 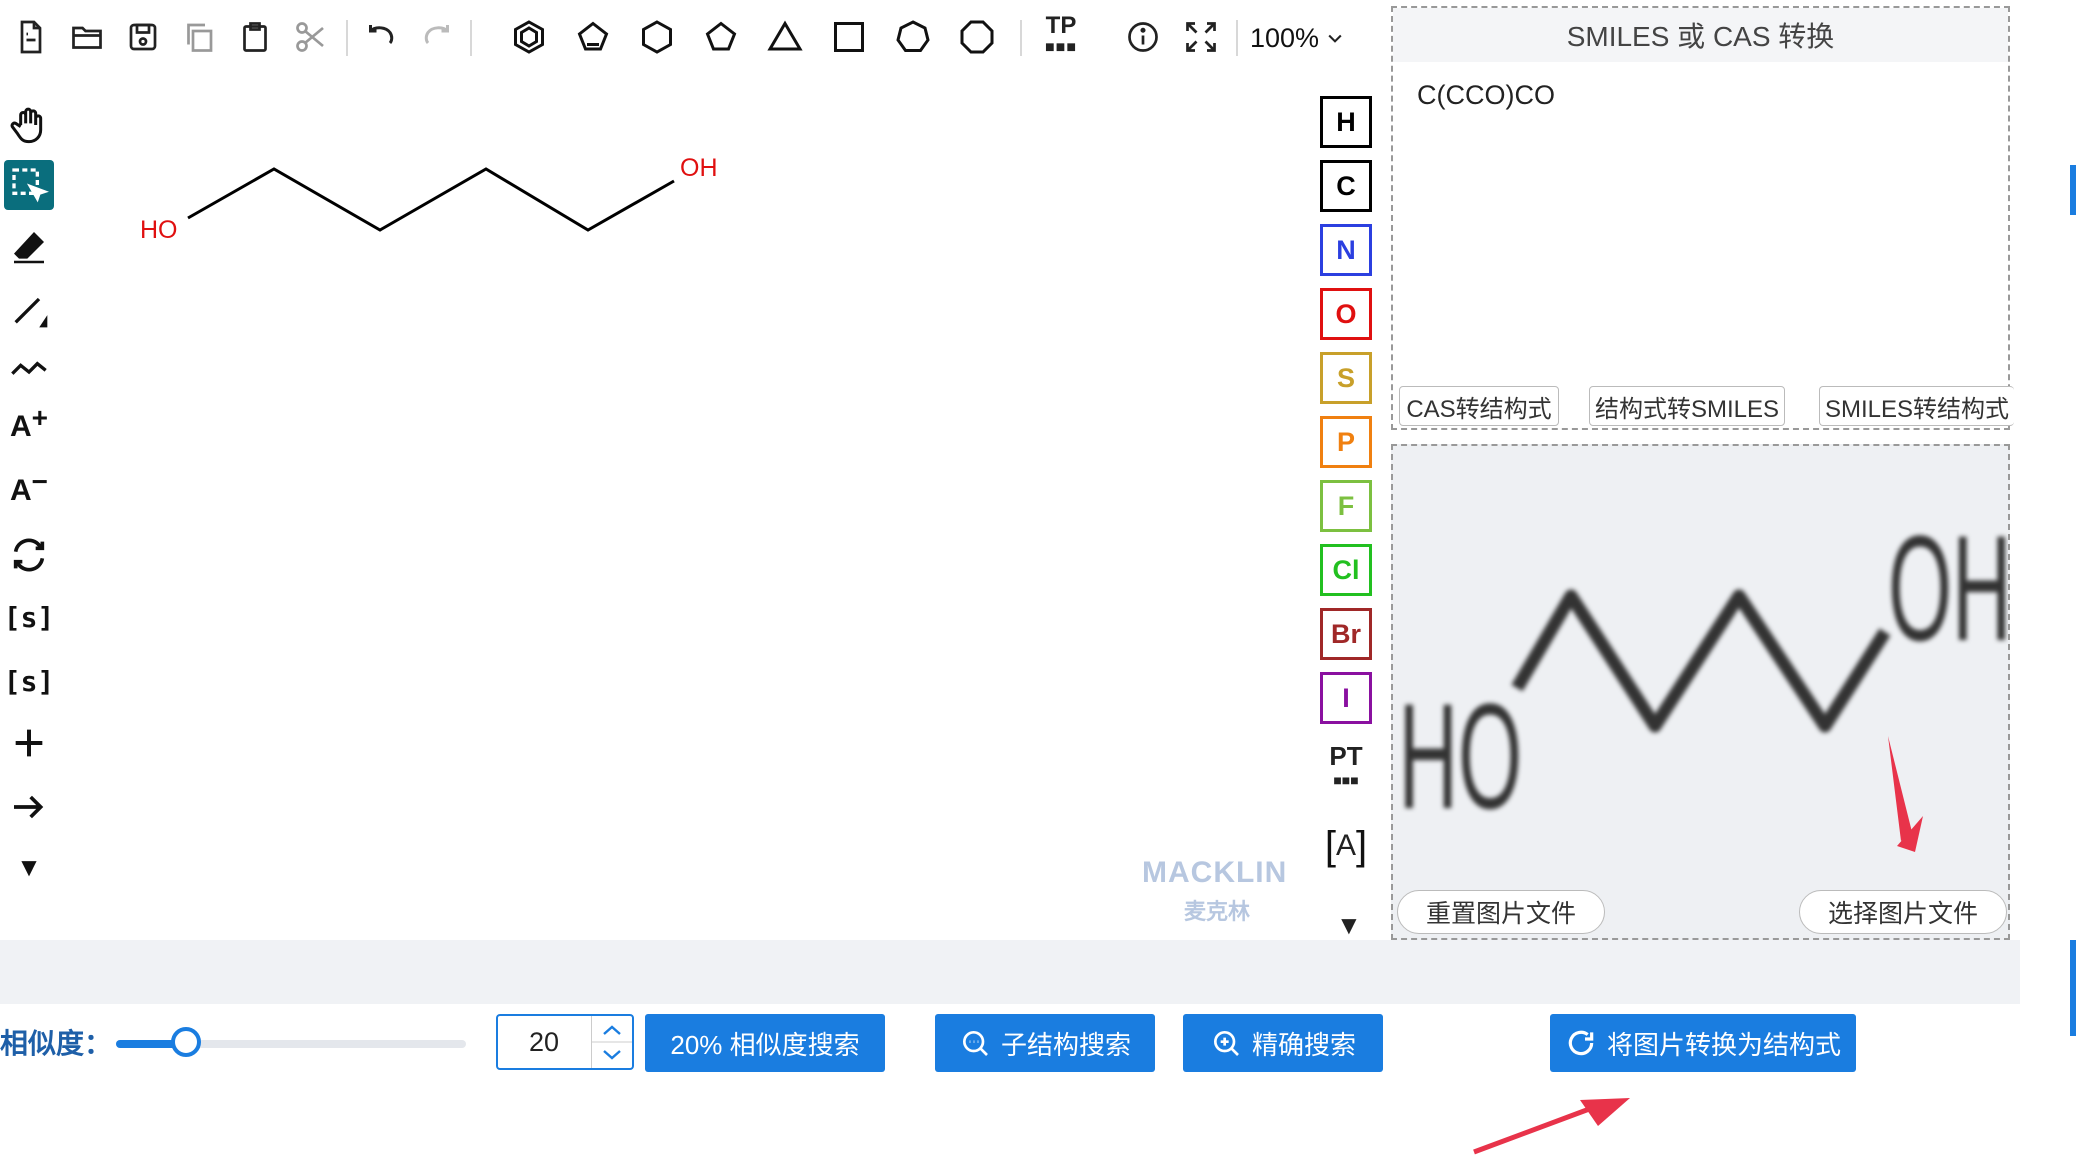 I want to click on element-palette: H C N O S P F Cl Br I PT ■■■ [A] ▼, so click(x=1345, y=507).